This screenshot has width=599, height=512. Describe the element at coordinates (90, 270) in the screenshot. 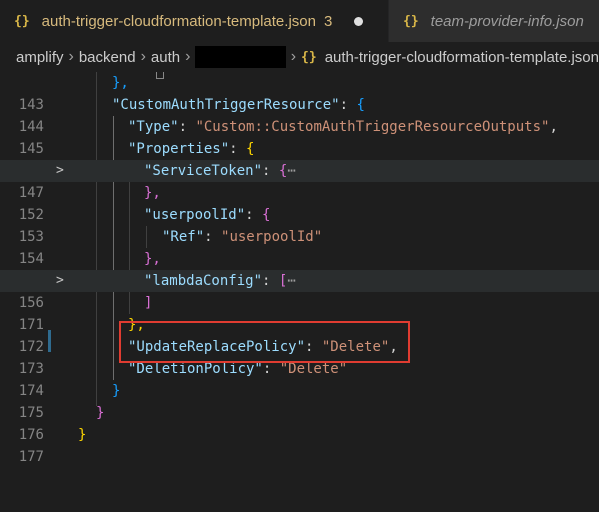

I see `code-line: 155 },` at that location.